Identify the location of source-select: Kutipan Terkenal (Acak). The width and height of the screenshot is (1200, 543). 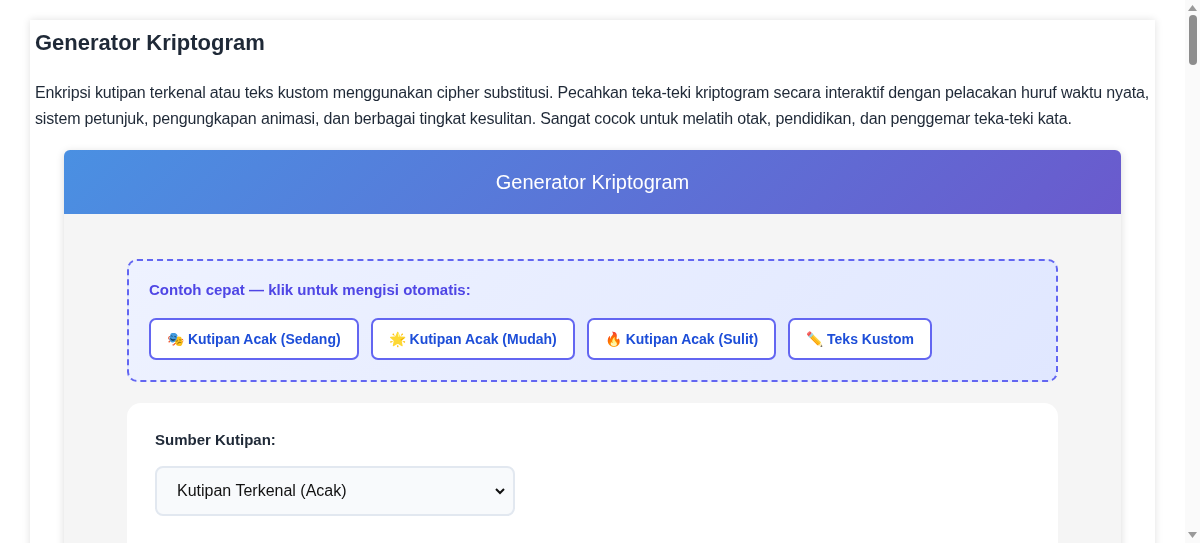
(335, 491).